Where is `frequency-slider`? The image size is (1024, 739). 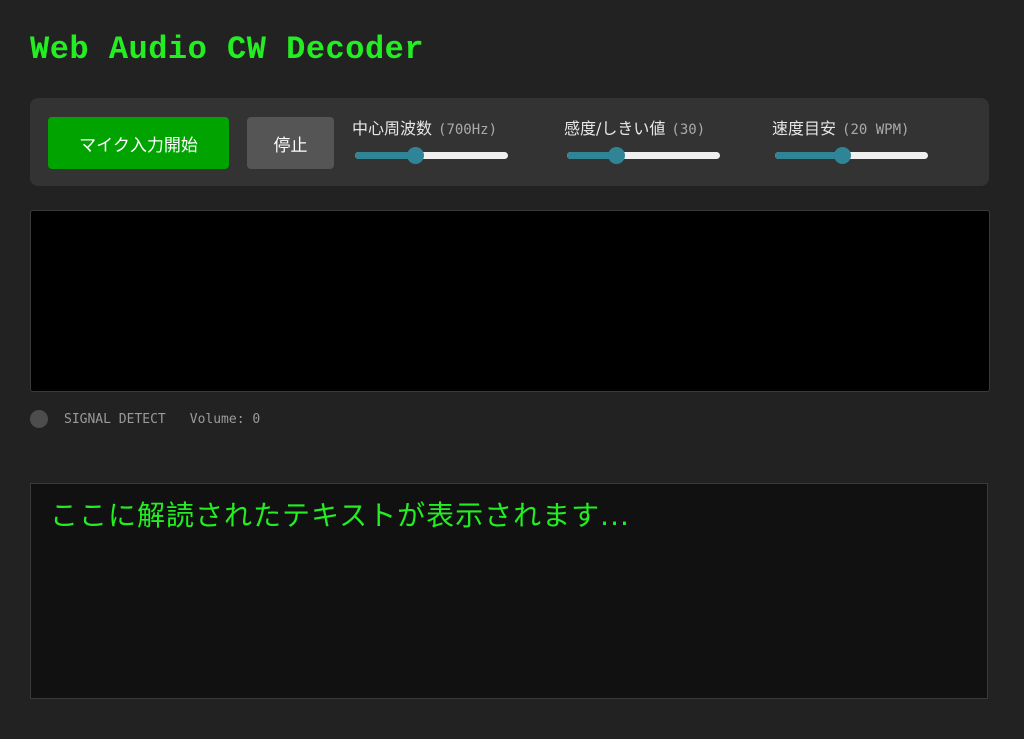
frequency-slider is located at coordinates (431, 155).